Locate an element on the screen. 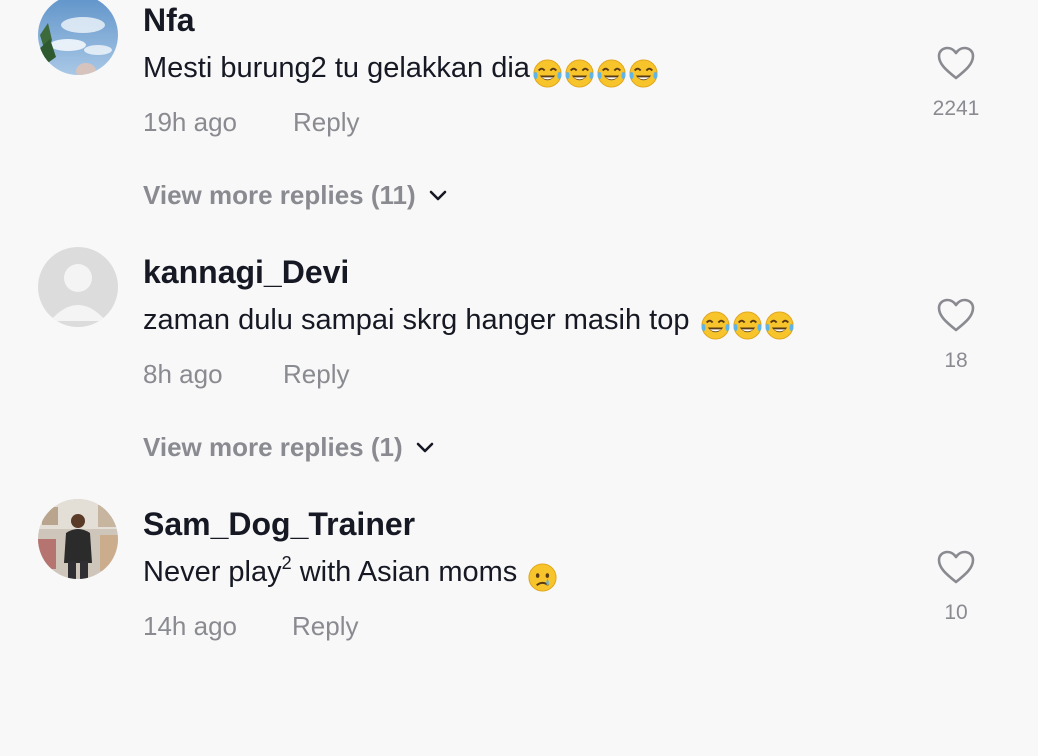 Image resolution: width=1038 pixels, height=756 pixels. like-count: 10 is located at coordinates (956, 612).